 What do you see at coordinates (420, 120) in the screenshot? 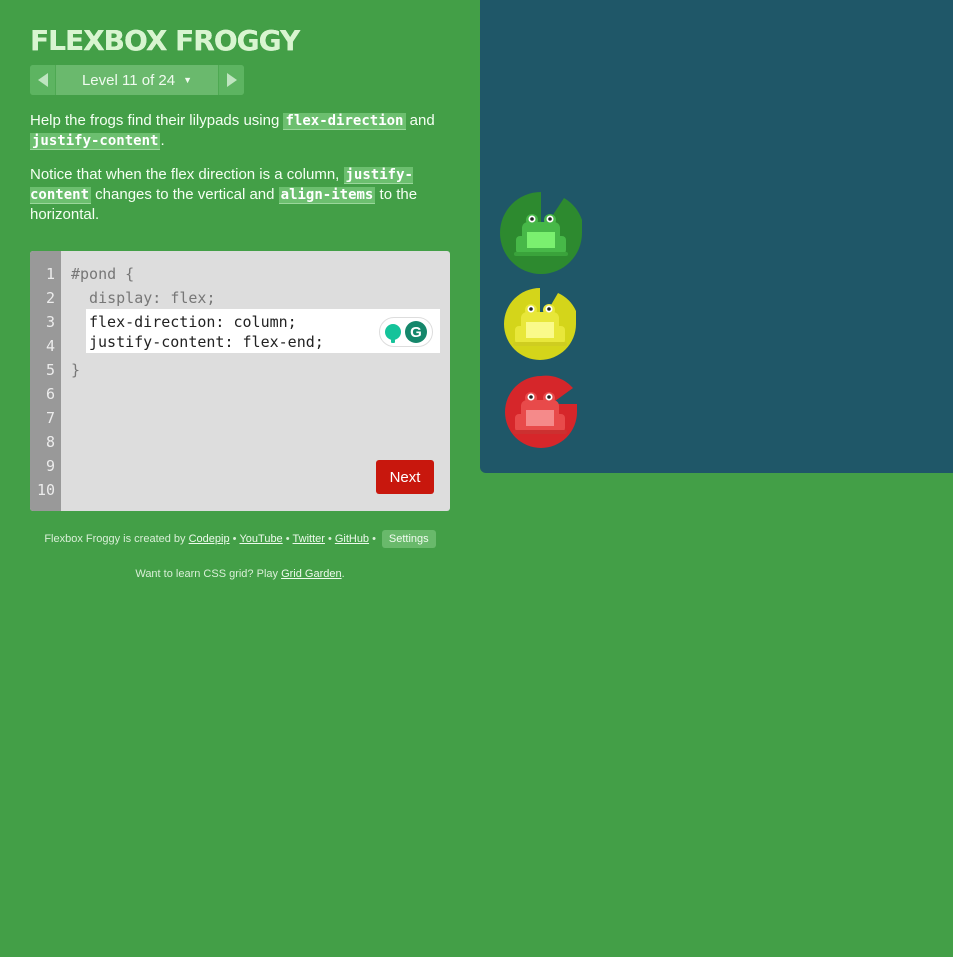
I see `instruction-text: and` at bounding box center [420, 120].